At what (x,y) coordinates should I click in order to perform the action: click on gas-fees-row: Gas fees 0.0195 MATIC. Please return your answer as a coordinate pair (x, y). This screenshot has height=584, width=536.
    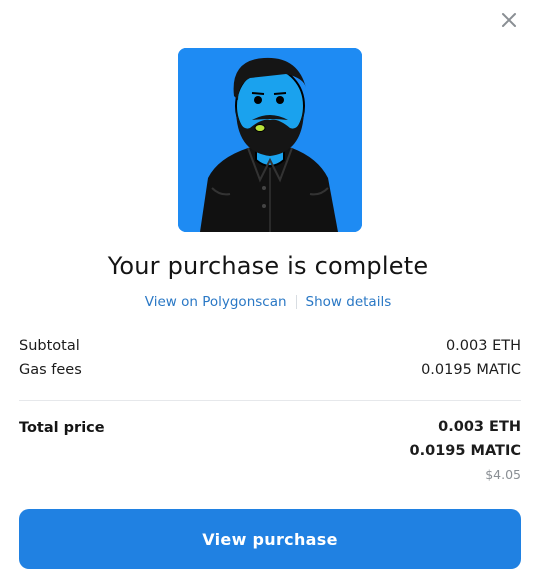
    Looking at the image, I should click on (270, 370).